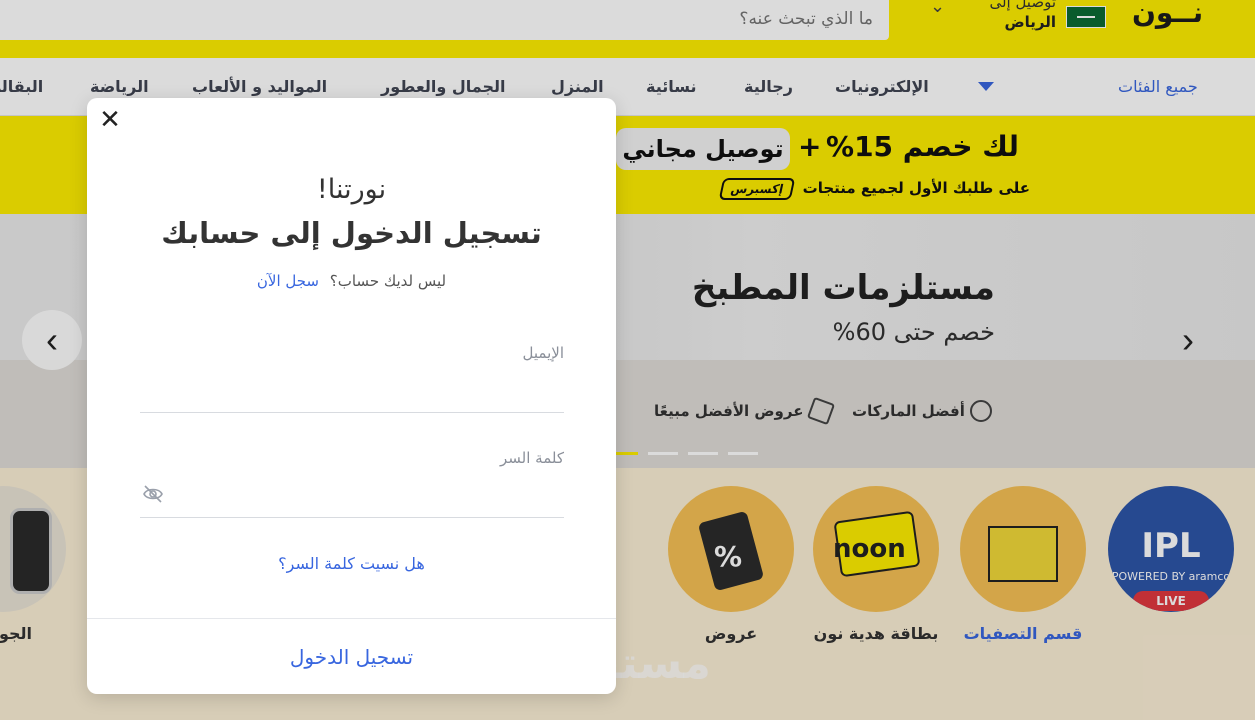 The width and height of the screenshot is (1255, 720). Describe the element at coordinates (388, 281) in the screenshot. I see `no-account-text: ليس لديك حساب؟` at that location.